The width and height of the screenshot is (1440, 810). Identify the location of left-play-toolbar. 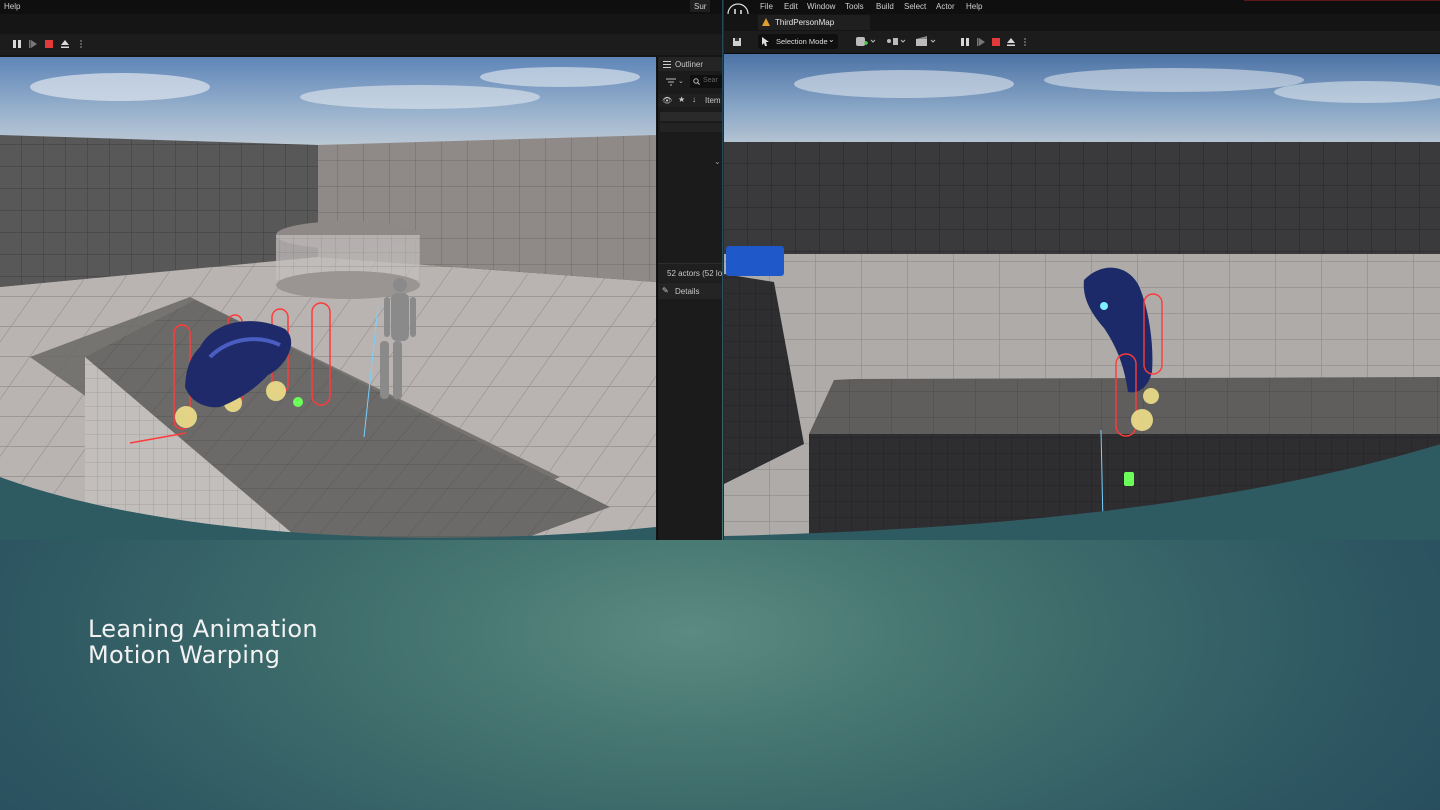
(361, 44).